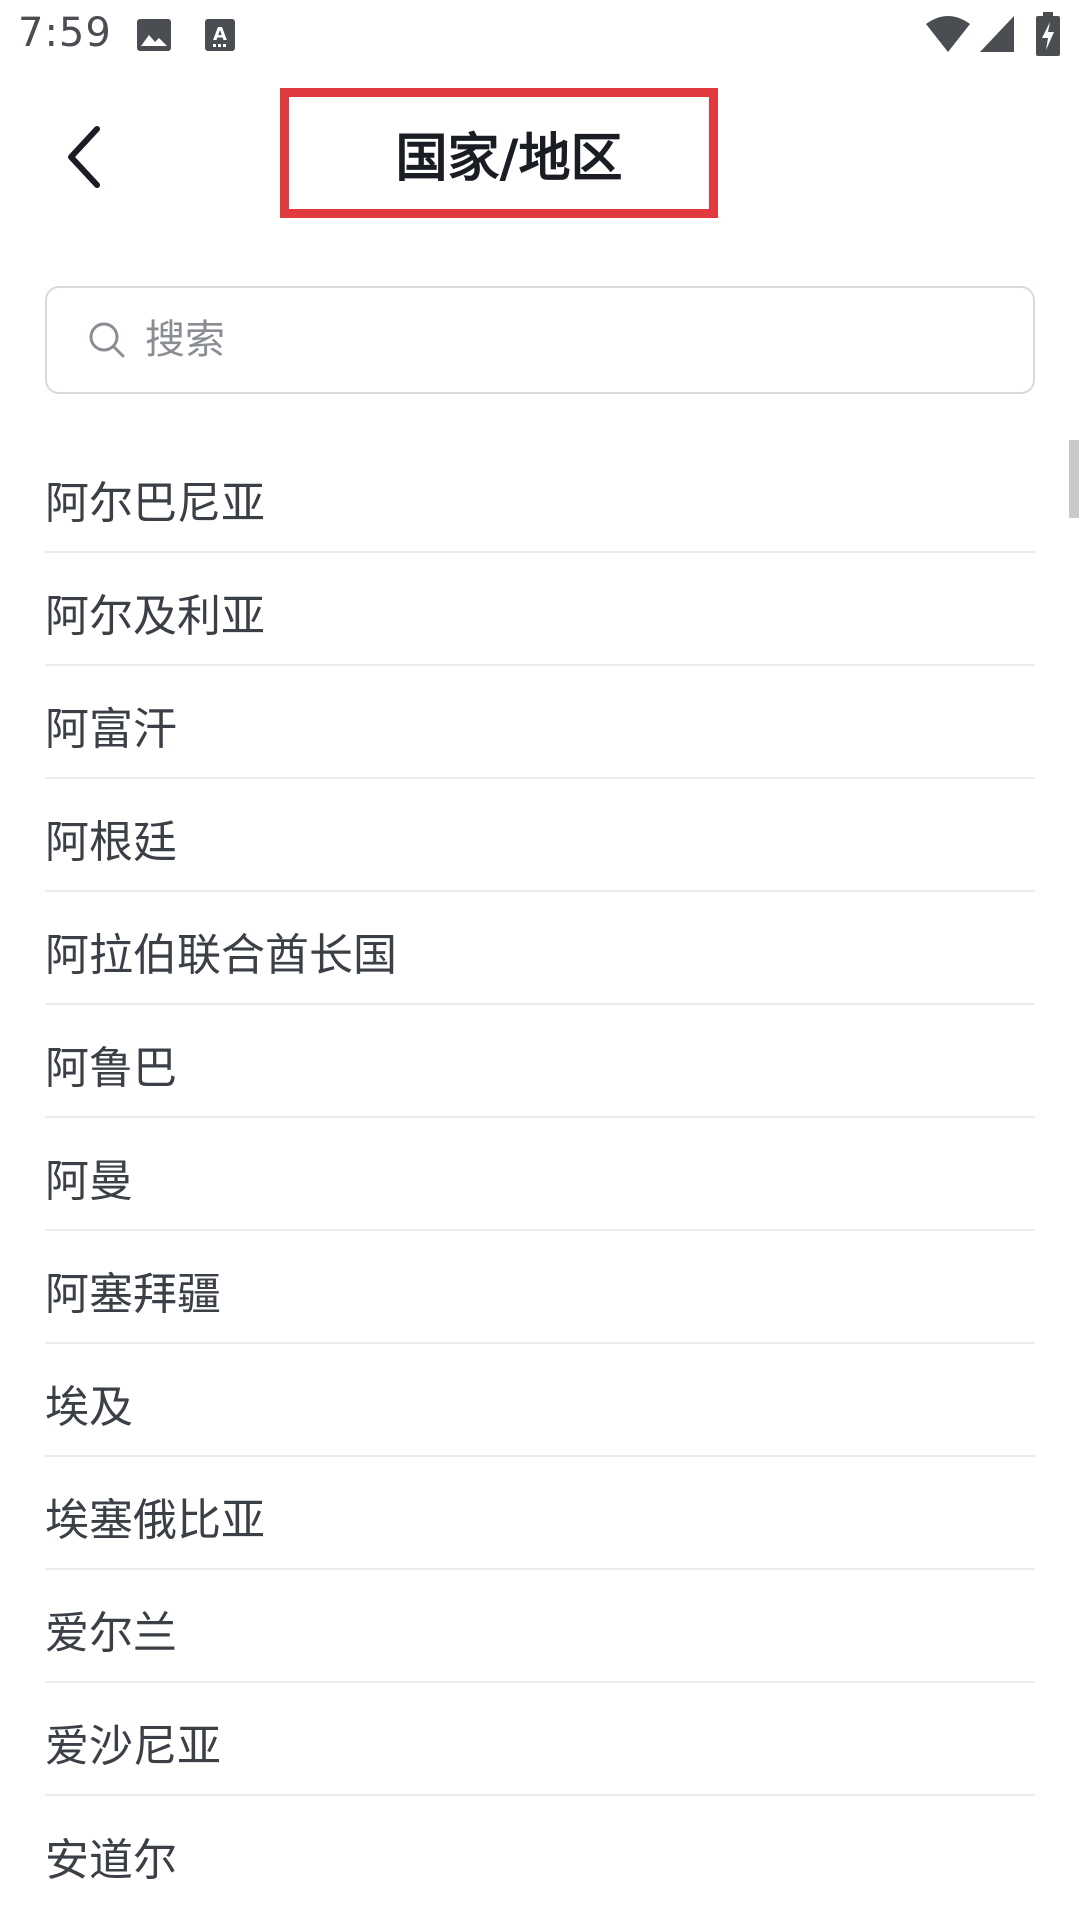 The width and height of the screenshot is (1080, 1920). I want to click on page-title: 国家/地区, so click(509, 158).